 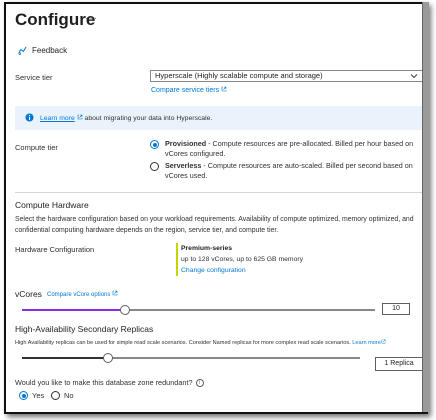 What do you see at coordinates (219, 192) in the screenshot?
I see `section-divider` at bounding box center [219, 192].